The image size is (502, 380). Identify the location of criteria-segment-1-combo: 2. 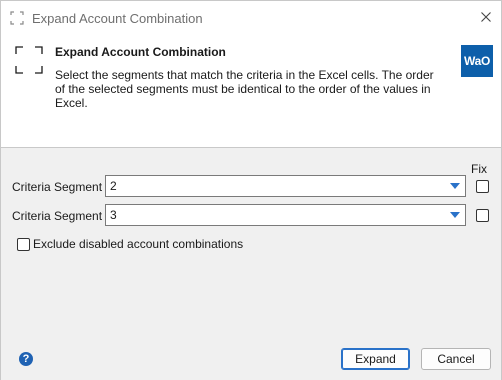
(285, 186).